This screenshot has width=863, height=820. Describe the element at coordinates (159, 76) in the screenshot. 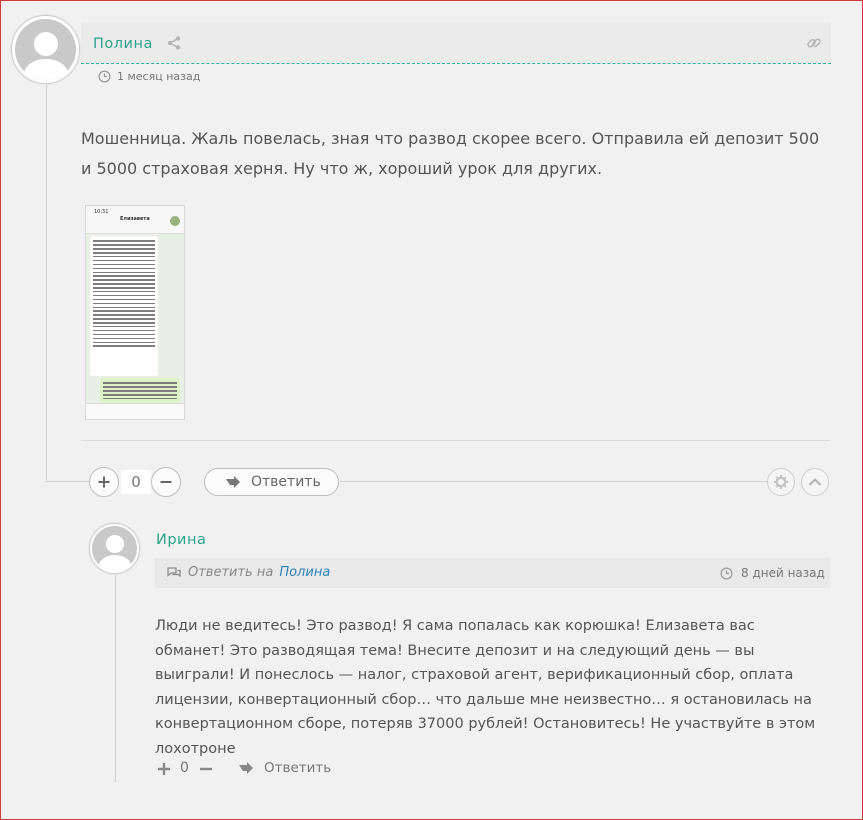

I see `comment-time-text: 1 месяц назад` at that location.